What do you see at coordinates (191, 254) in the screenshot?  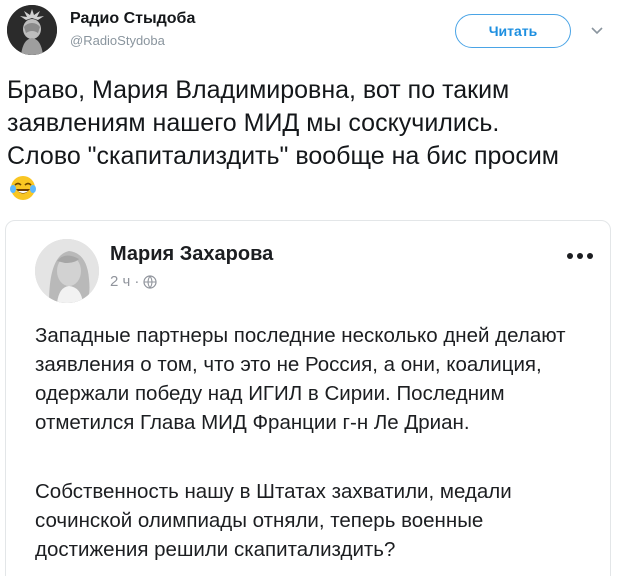 I see `quoted-author-name: Мария Захарова` at bounding box center [191, 254].